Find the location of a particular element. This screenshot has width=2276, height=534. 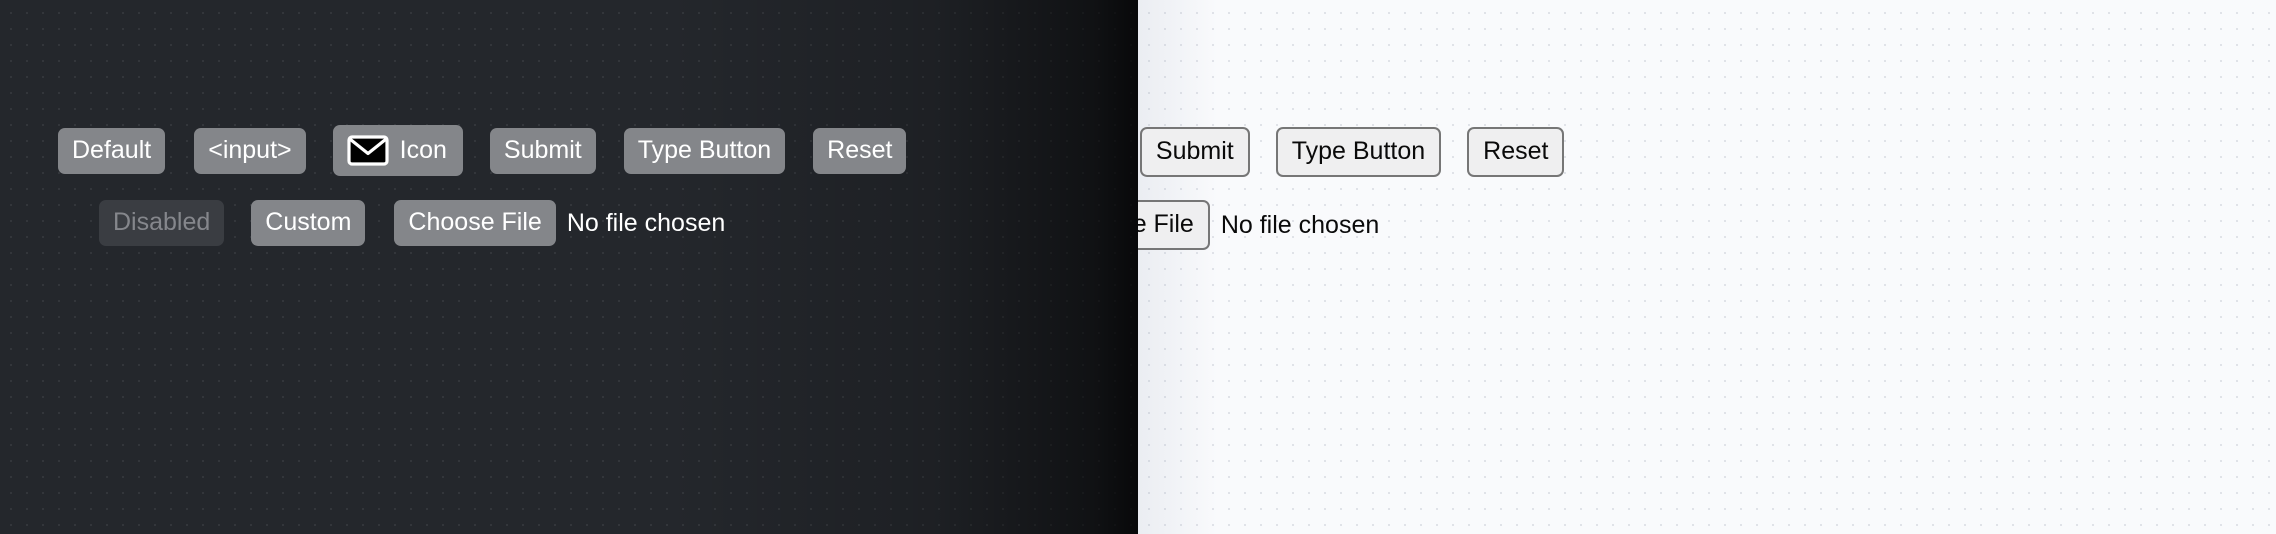

dark-icon-button: Icon is located at coordinates (397, 150).